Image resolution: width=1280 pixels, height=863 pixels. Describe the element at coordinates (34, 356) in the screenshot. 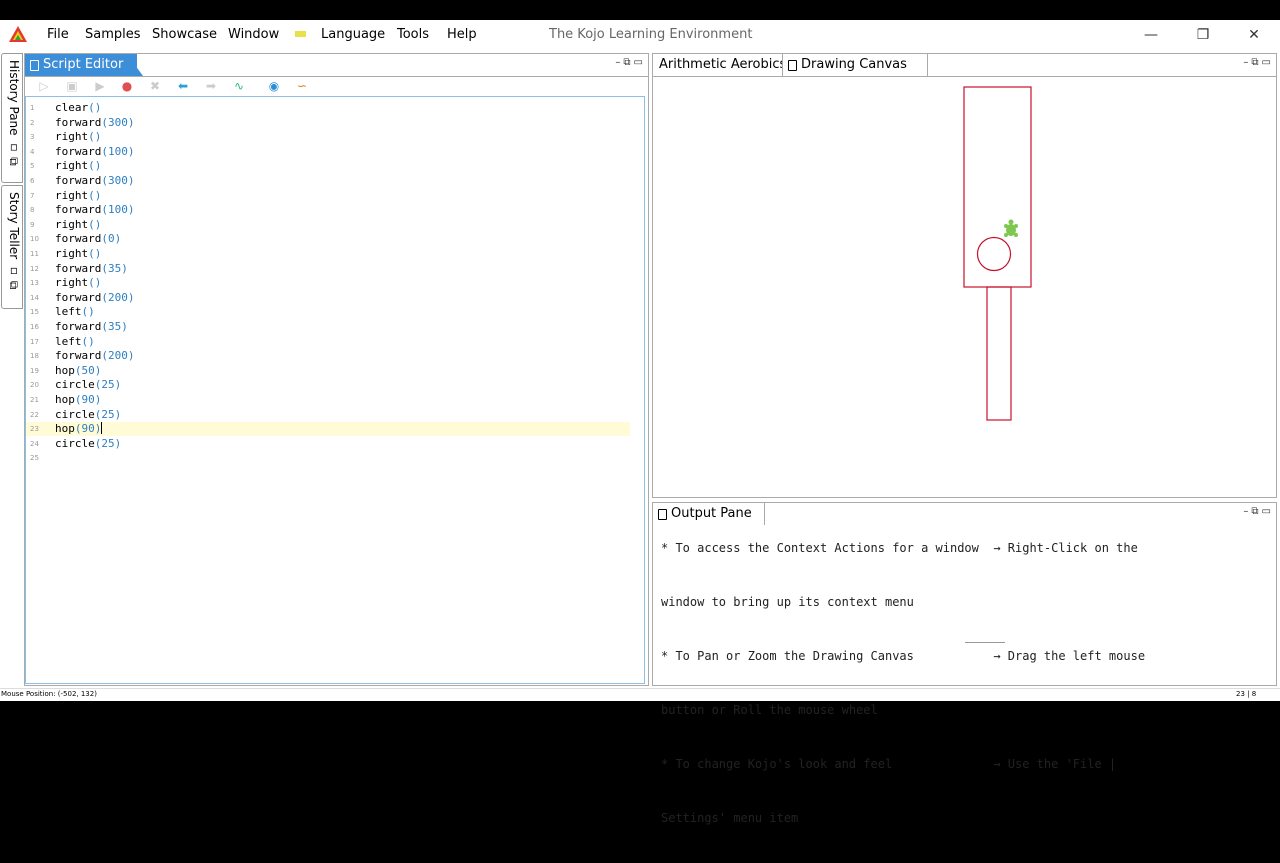

I see `line-number: 18` at that location.